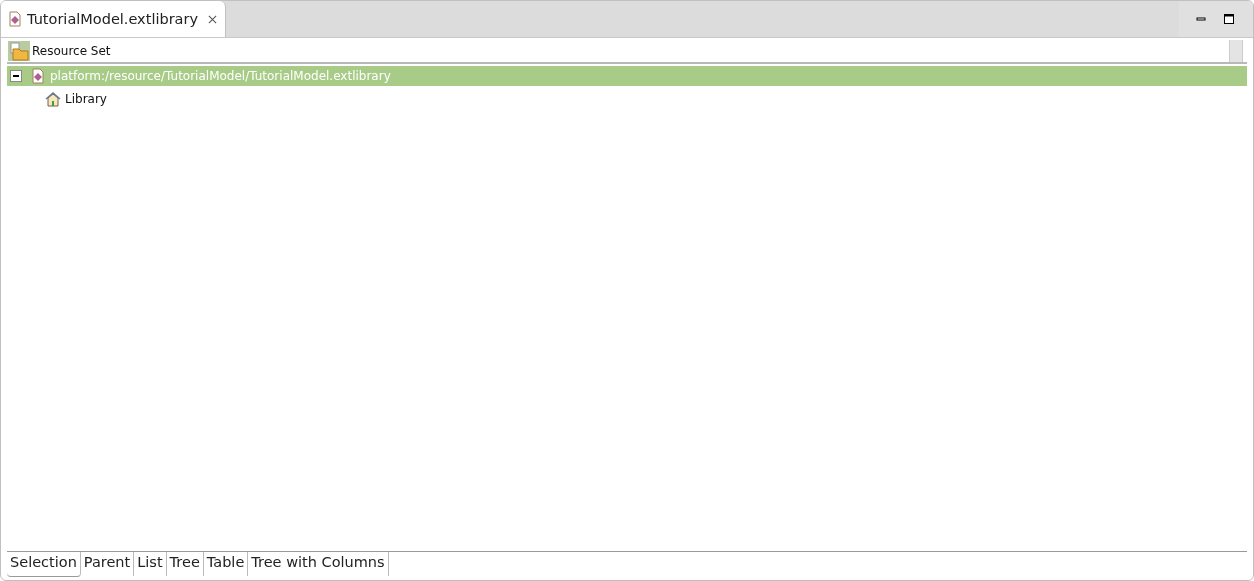 The height and width of the screenshot is (581, 1254). I want to click on house-icon, so click(53, 99).